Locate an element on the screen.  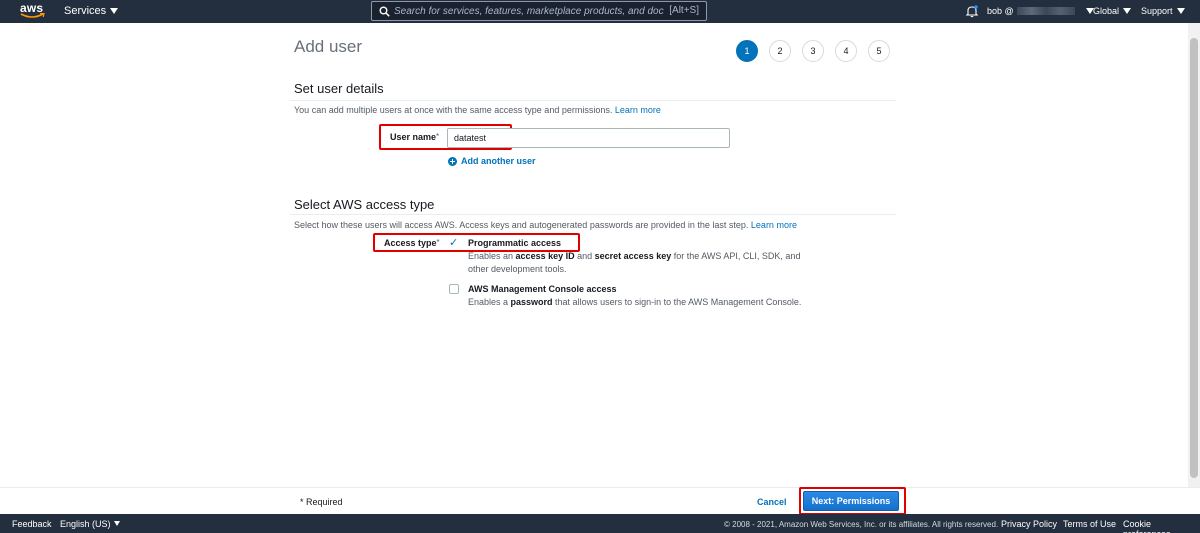
access-type-label: Access type* is located at coordinates (412, 243).